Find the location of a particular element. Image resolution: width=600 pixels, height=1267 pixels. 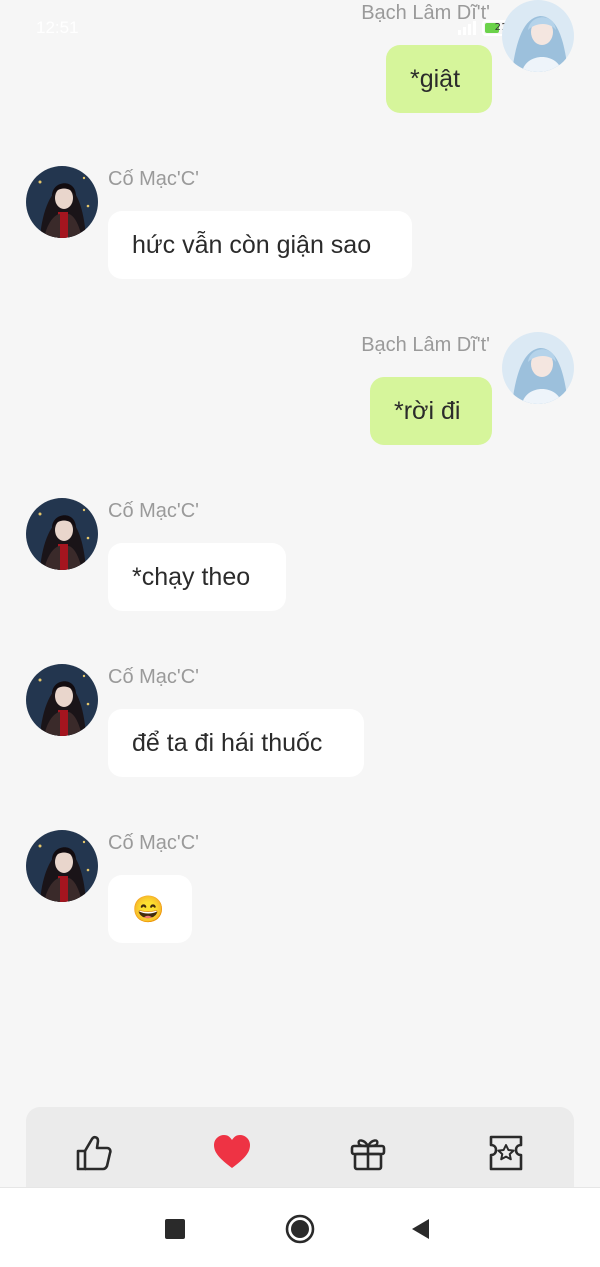

message-bubble: *giật is located at coordinates (439, 79).